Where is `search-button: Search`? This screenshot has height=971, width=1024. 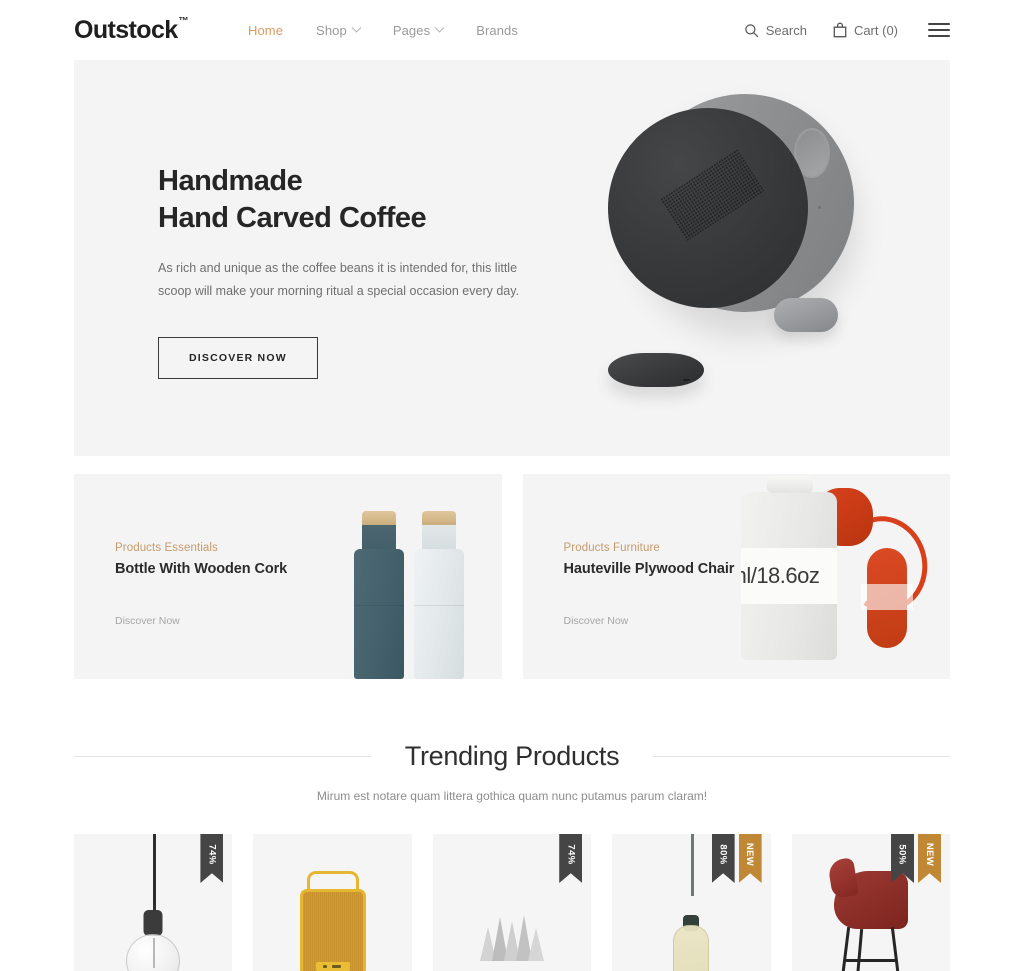
search-button: Search is located at coordinates (775, 30).